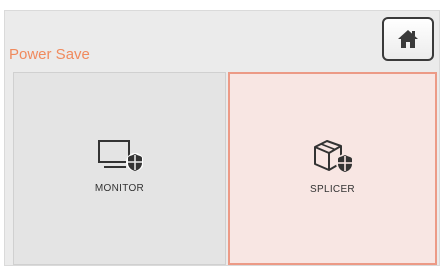  I want to click on box-icon, so click(333, 156).